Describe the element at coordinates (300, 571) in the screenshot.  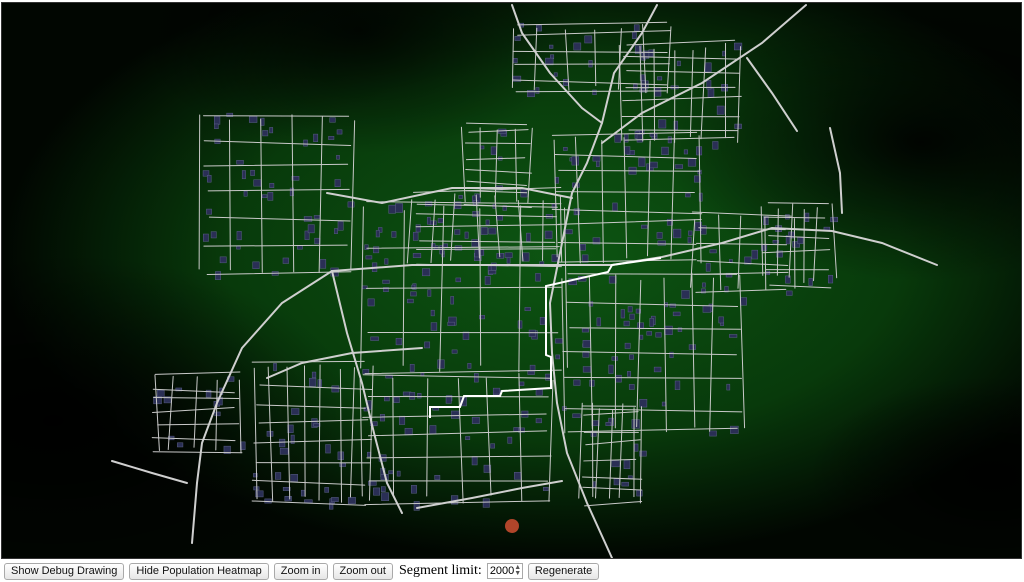
I see `zoom-in-button: Zoom in` at that location.